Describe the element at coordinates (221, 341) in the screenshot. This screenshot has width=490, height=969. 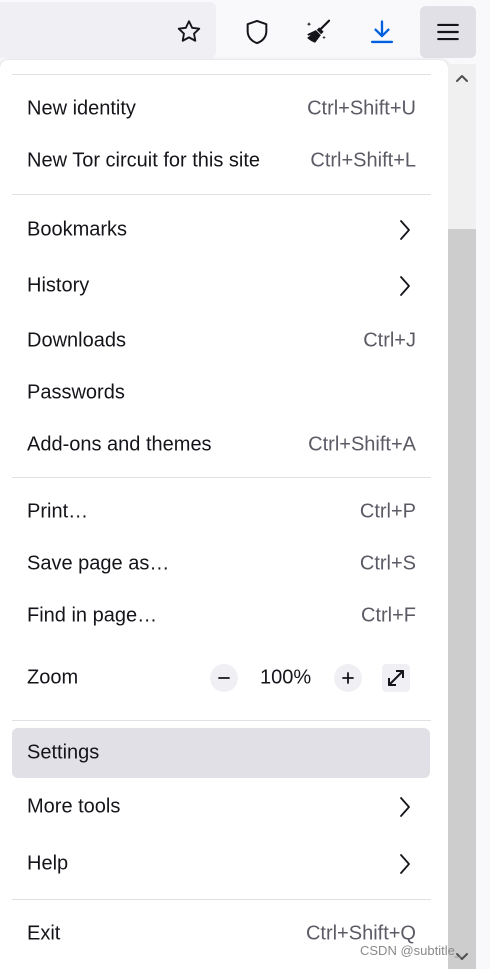
I see `menu-item-downloads: Downloads Ctrl+J` at that location.